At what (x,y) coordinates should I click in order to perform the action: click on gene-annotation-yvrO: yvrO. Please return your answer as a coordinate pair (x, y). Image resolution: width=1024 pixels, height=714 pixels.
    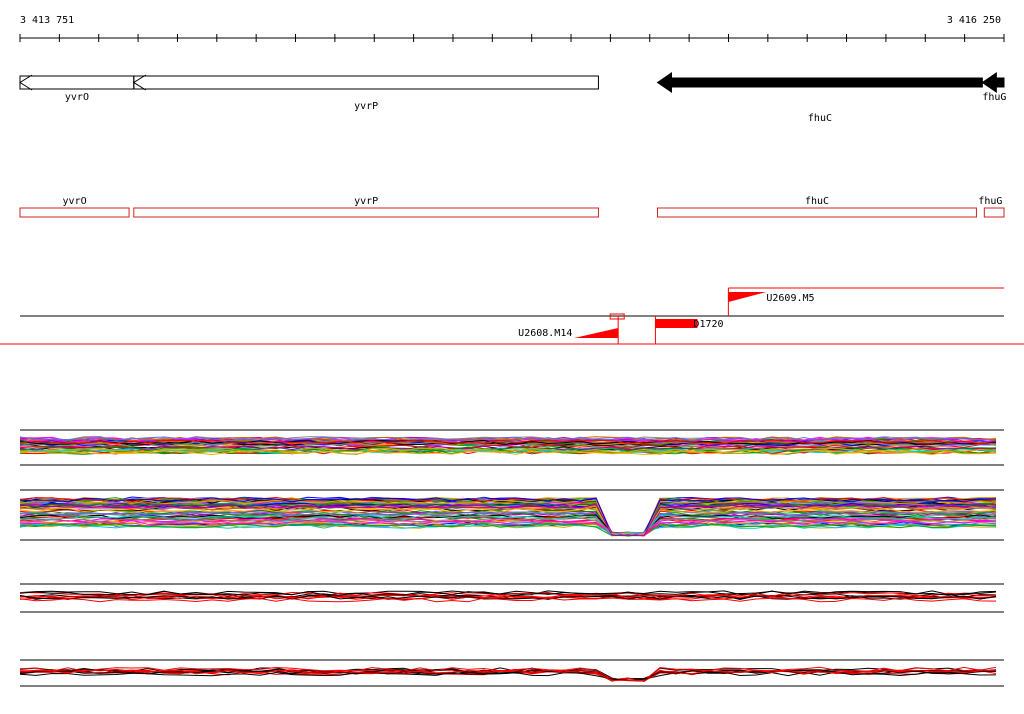
    Looking at the image, I should click on (77, 88).